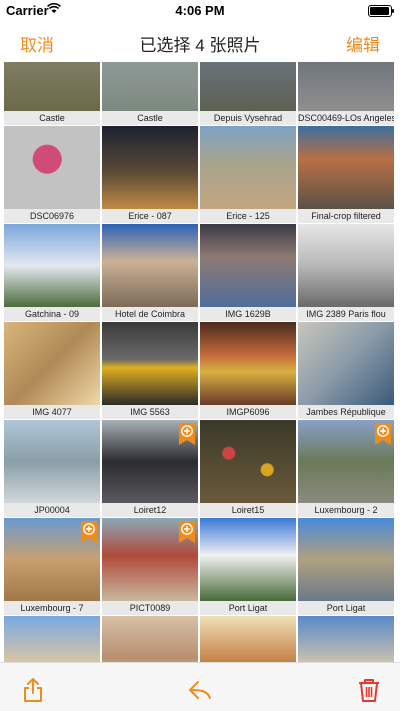  Describe the element at coordinates (150, 608) in the screenshot. I see `photo-caption: PICT0089` at that location.